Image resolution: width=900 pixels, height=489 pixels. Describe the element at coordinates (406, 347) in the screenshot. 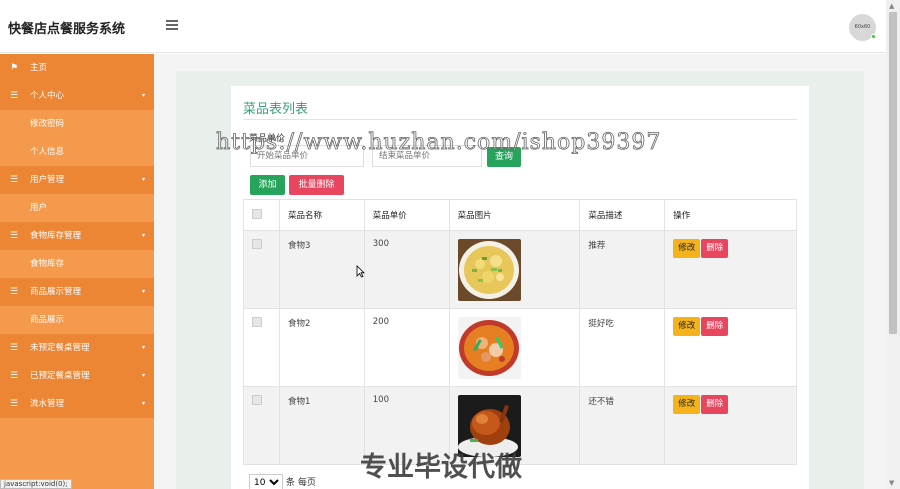

I see `dish-price: 200` at that location.